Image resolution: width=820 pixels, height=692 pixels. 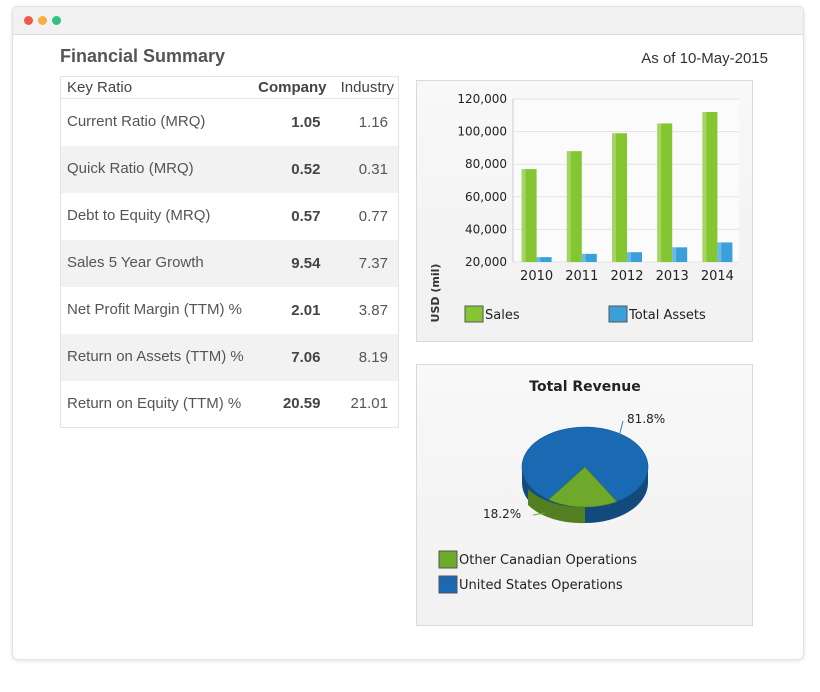 I want to click on table-row: Quick Ratio (MRQ) 0.52 0.31, so click(x=229, y=169).